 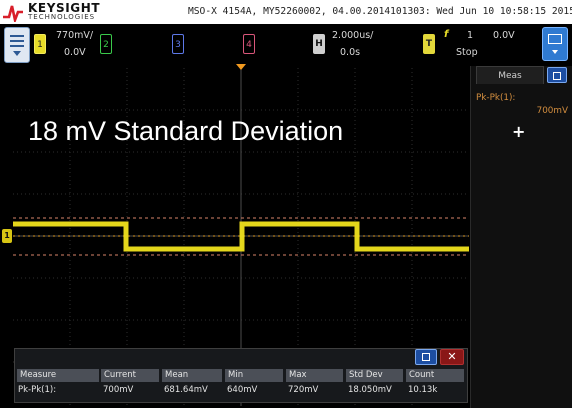 I want to click on screen-icon, so click(x=555, y=39).